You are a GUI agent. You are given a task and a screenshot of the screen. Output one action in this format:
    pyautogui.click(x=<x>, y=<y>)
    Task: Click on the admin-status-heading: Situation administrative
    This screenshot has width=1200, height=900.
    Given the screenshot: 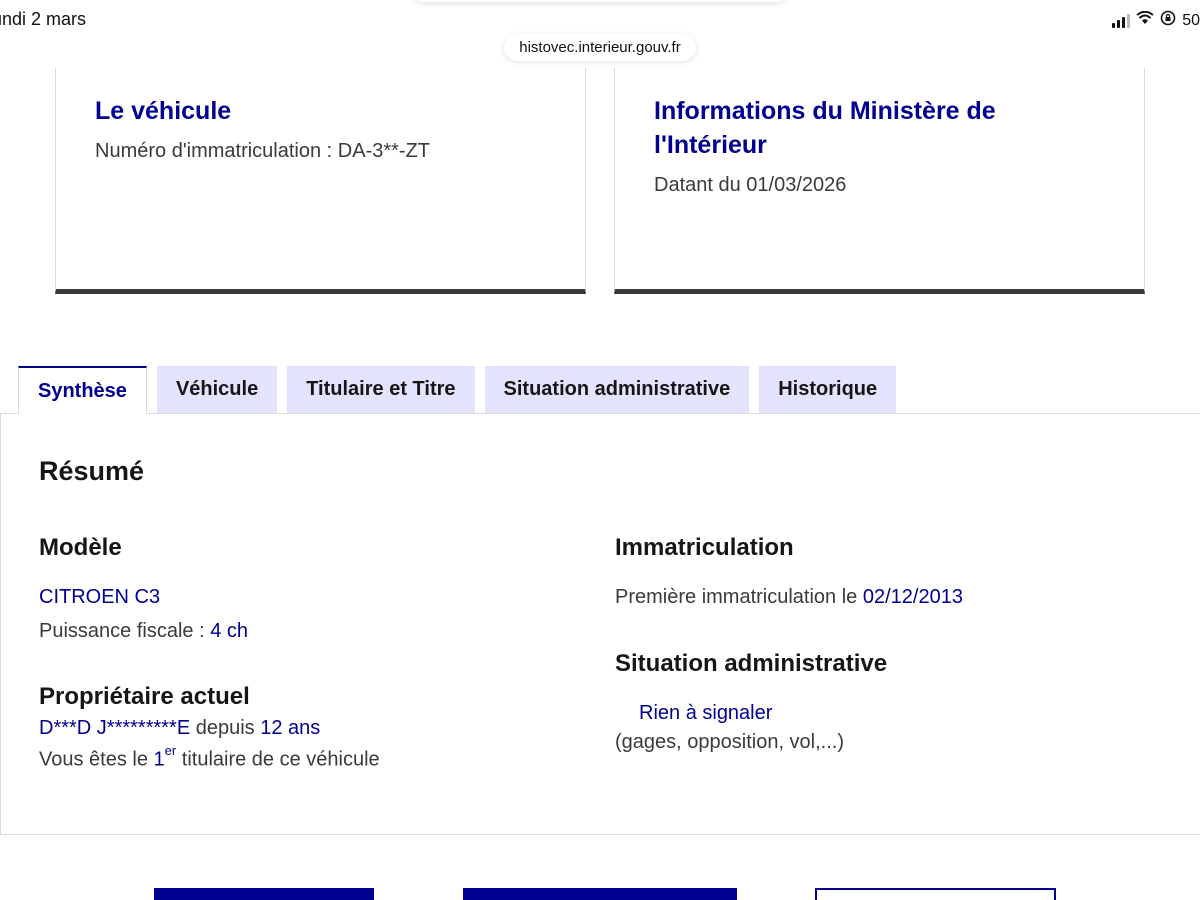 What is the action you would take?
    pyautogui.click(x=751, y=663)
    